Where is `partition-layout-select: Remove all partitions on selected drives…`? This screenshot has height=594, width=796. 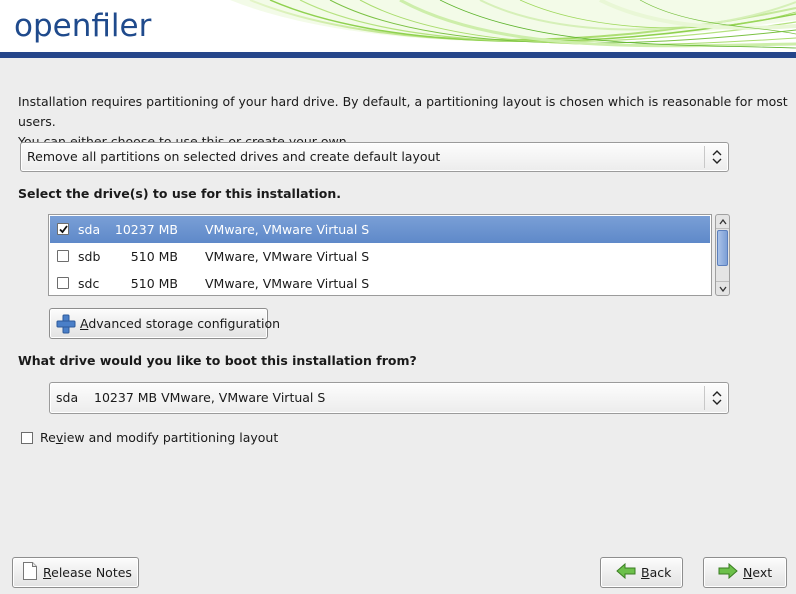 partition-layout-select: Remove all partitions on selected drives… is located at coordinates (374, 157).